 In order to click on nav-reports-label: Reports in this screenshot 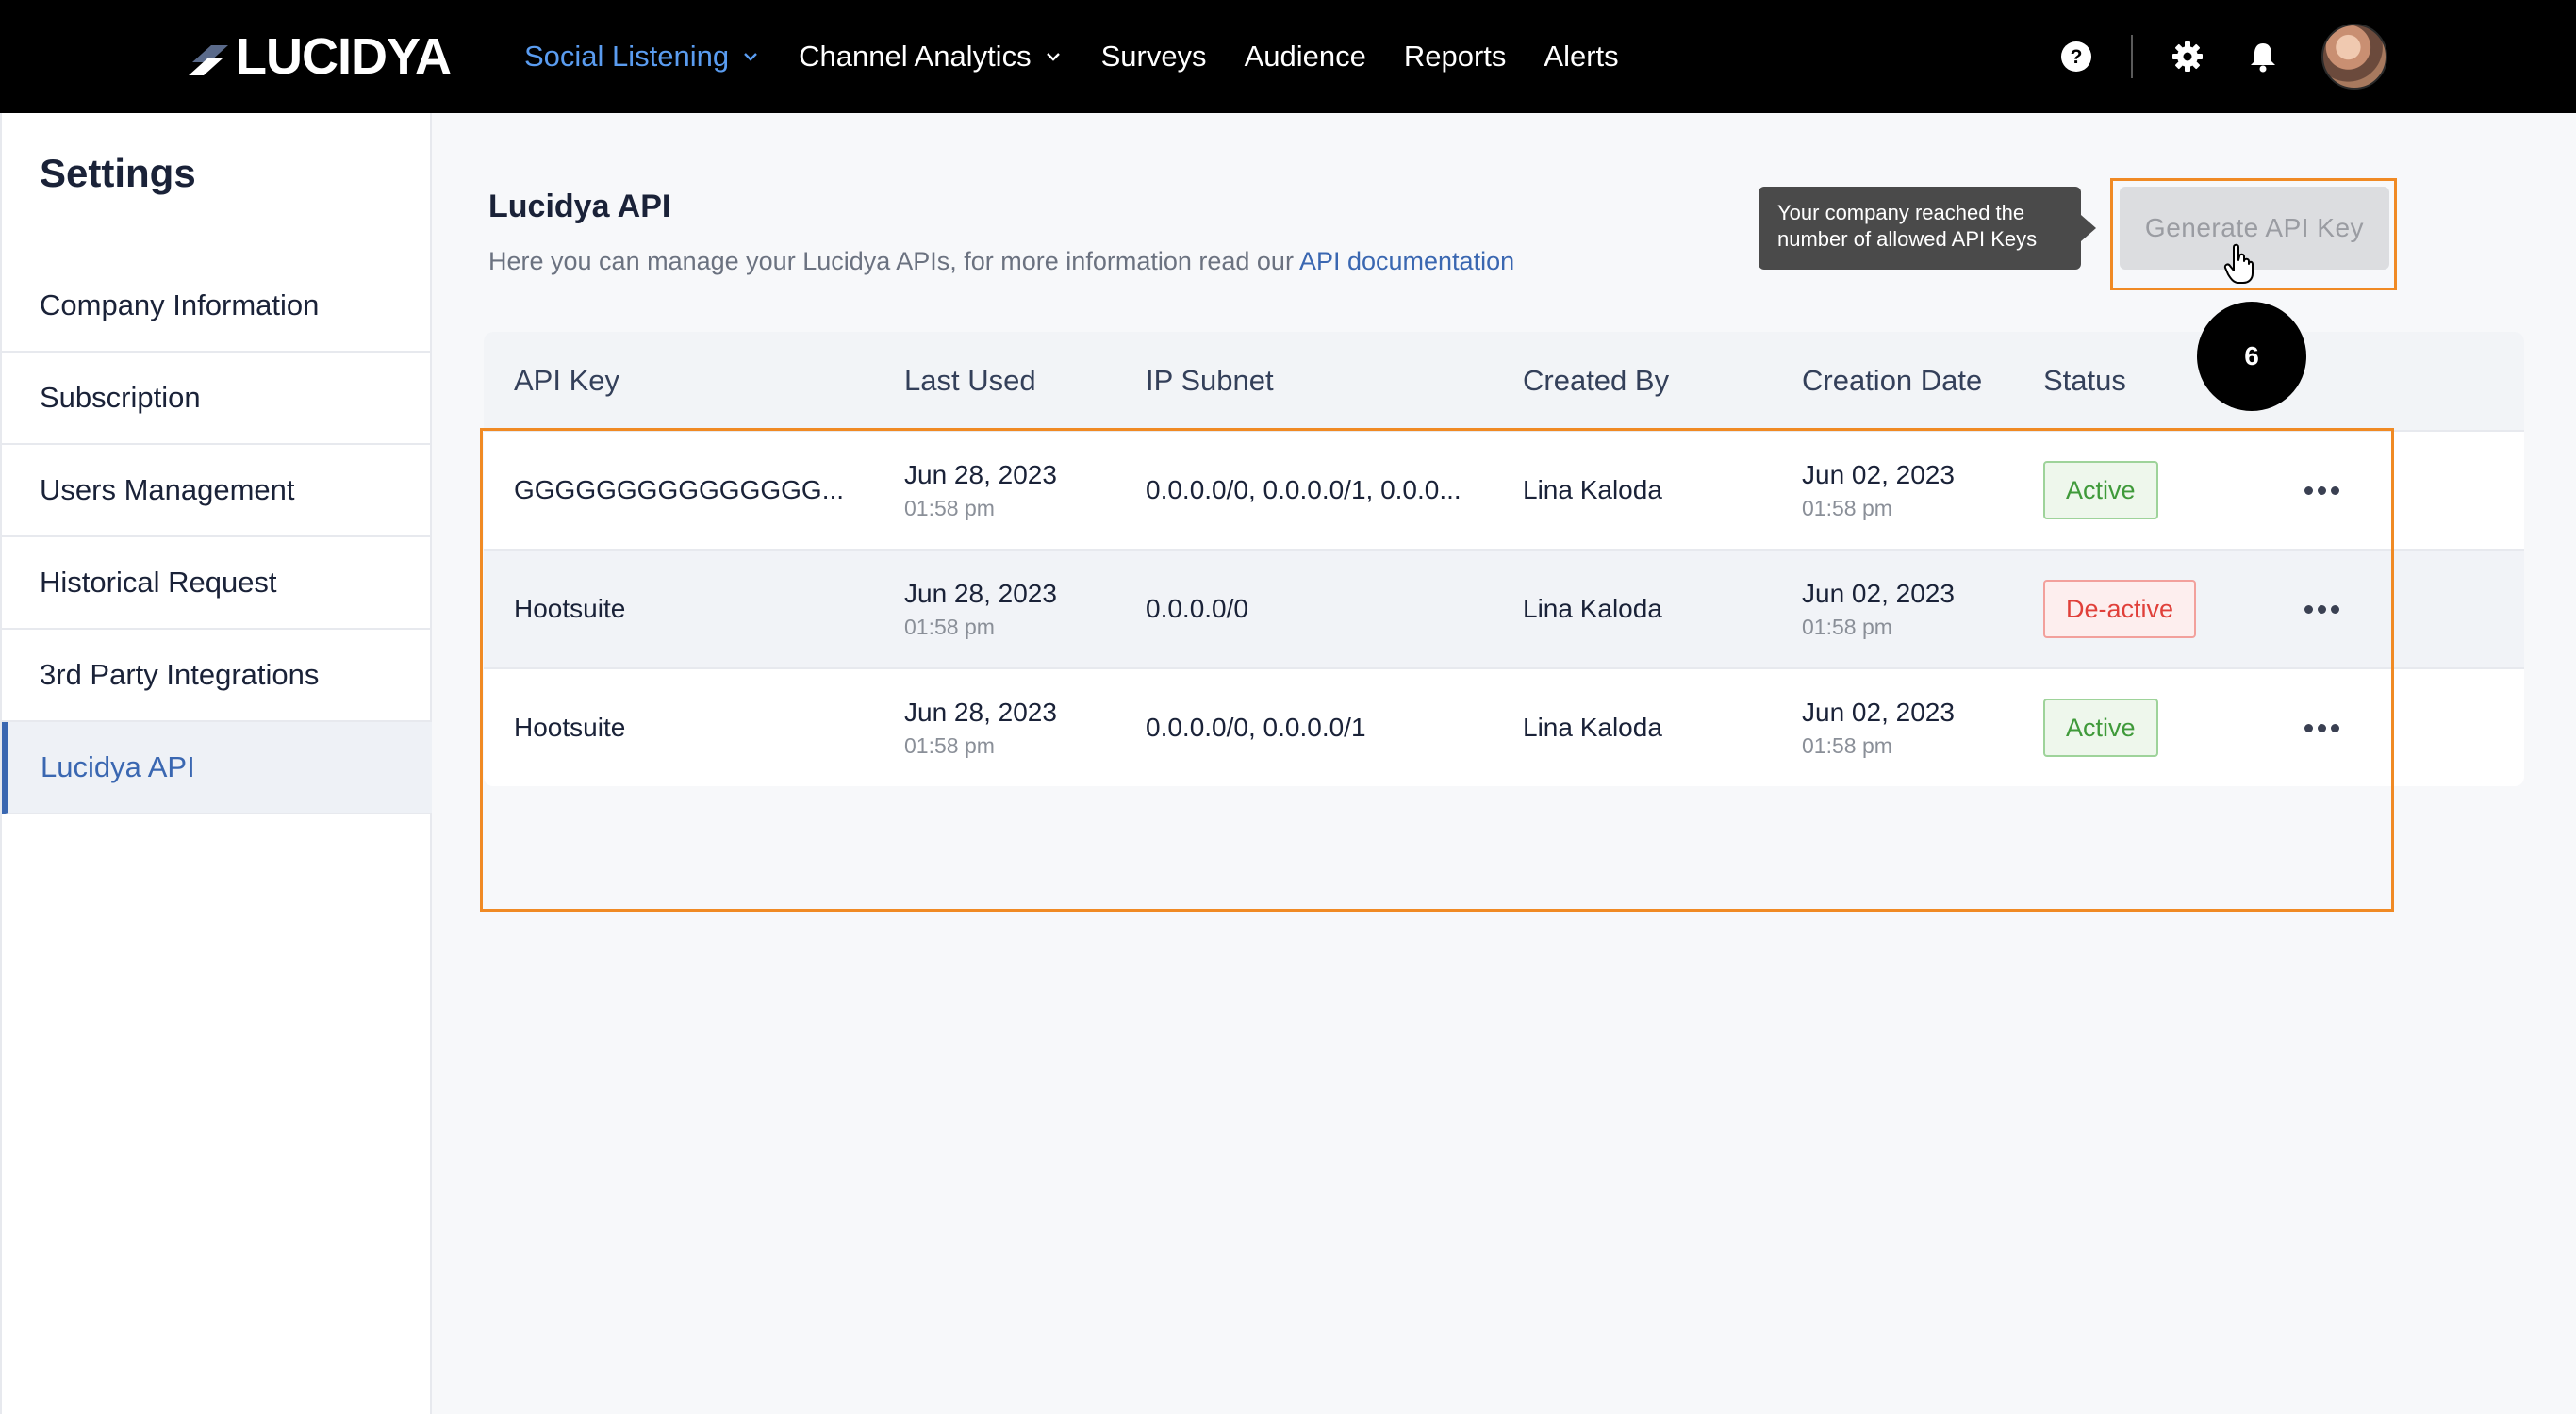, I will do `click(1455, 56)`.